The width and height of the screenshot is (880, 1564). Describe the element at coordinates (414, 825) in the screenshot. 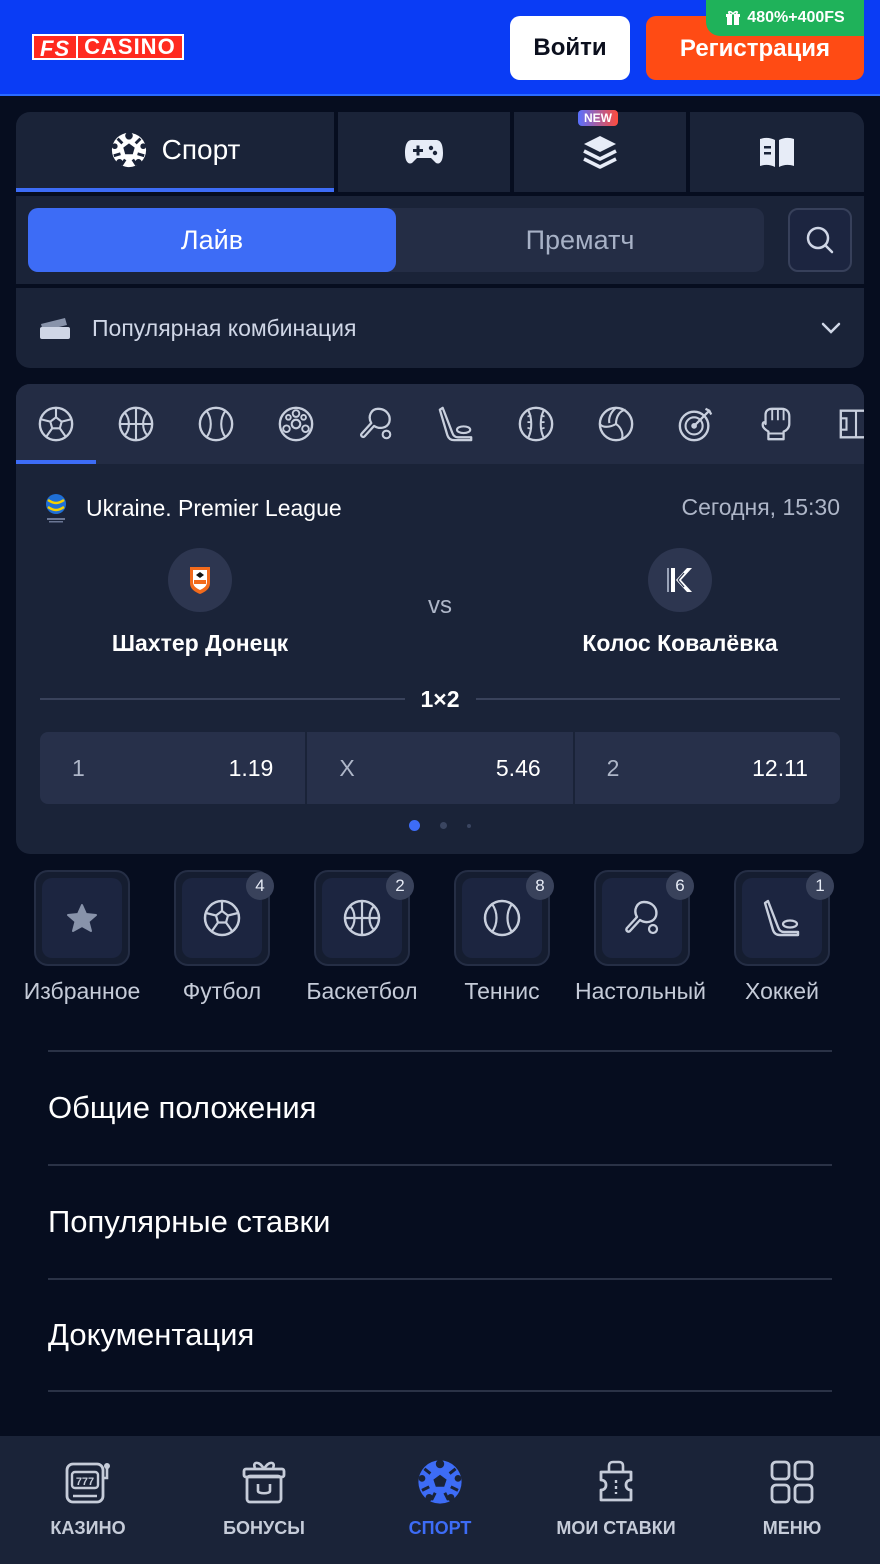

I see `pagination-dot-active` at that location.